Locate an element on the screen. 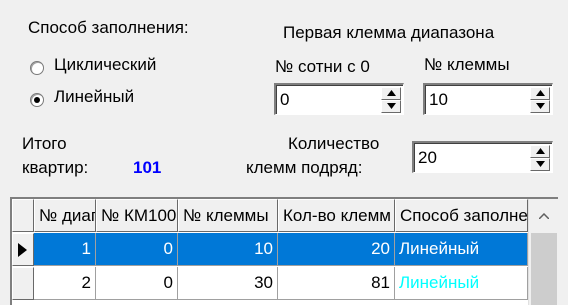 This screenshot has width=568, height=305. table-row: 2 0 30 81 Линейный is located at coordinates (270, 283).